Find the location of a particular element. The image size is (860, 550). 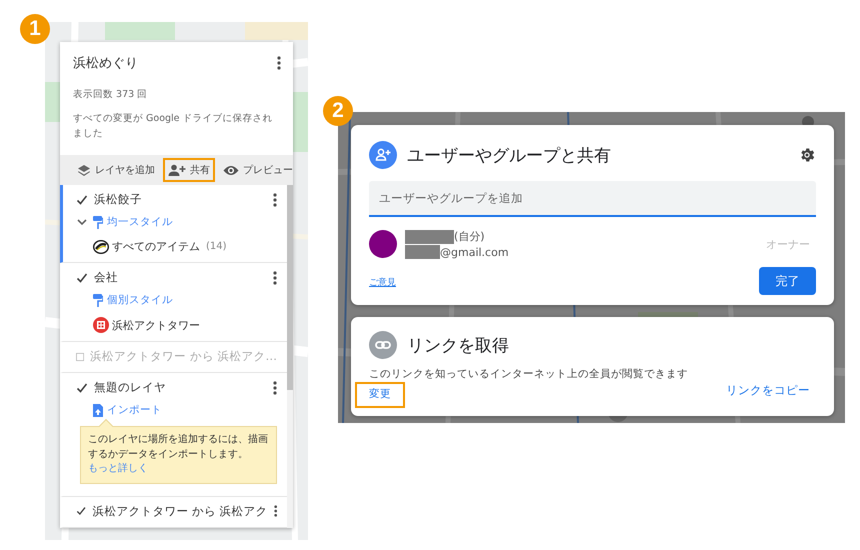

input-field: ユーザーやグループを追加 is located at coordinates (592, 199).